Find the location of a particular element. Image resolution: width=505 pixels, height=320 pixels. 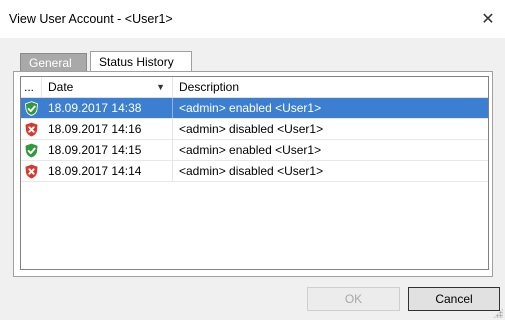

table-header: ... Date ▼ Description is located at coordinates (254, 87).